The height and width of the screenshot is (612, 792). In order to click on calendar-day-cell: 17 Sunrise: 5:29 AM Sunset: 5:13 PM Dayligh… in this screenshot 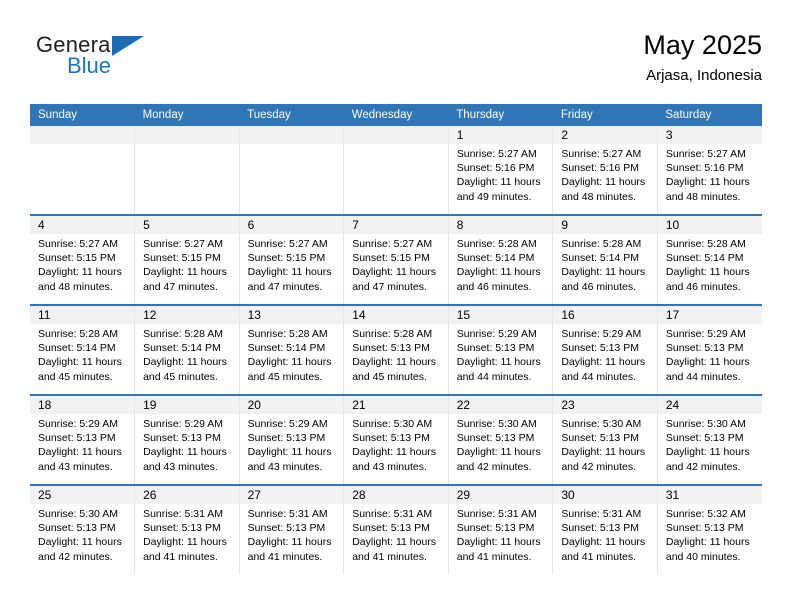, I will do `click(709, 350)`.